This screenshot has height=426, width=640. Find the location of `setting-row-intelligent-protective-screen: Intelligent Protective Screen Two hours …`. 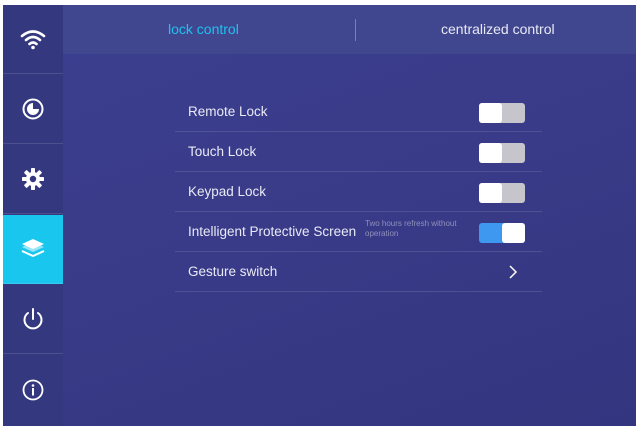

setting-row-intelligent-protective-screen: Intelligent Protective Screen Two hours … is located at coordinates (358, 232).